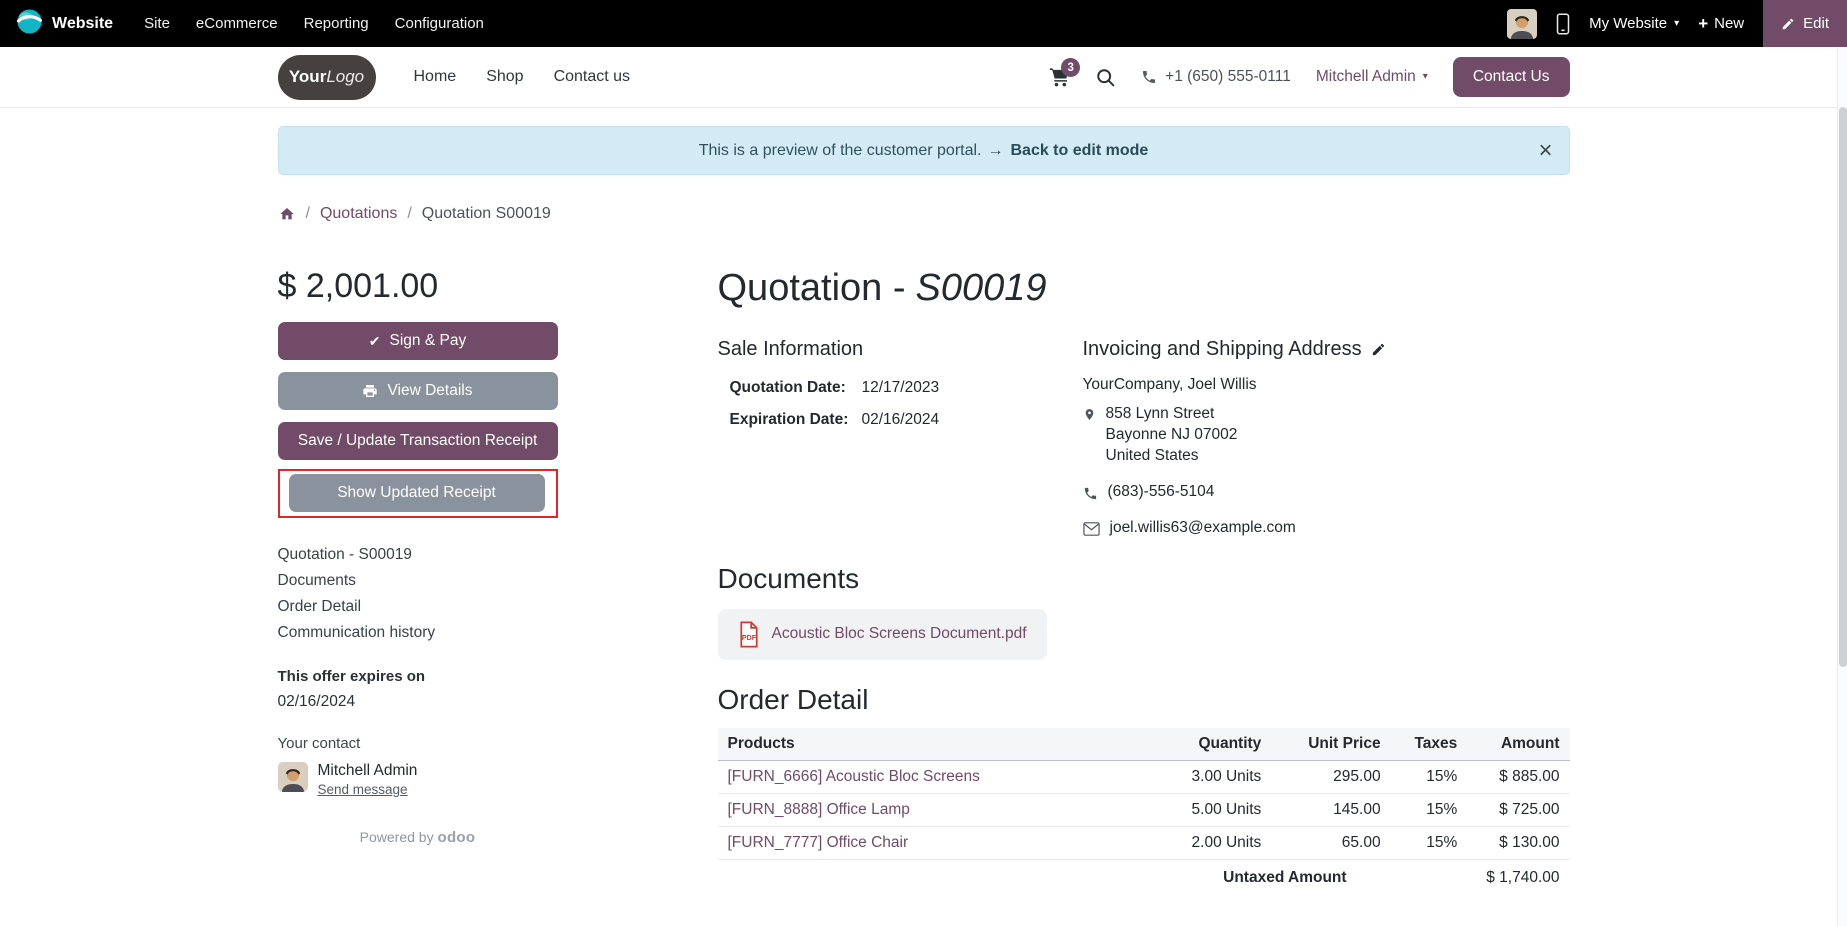 The image size is (1847, 926). What do you see at coordinates (1523, 877) in the screenshot?
I see `untaxed-amount-value: $ 1,740.00` at bounding box center [1523, 877].